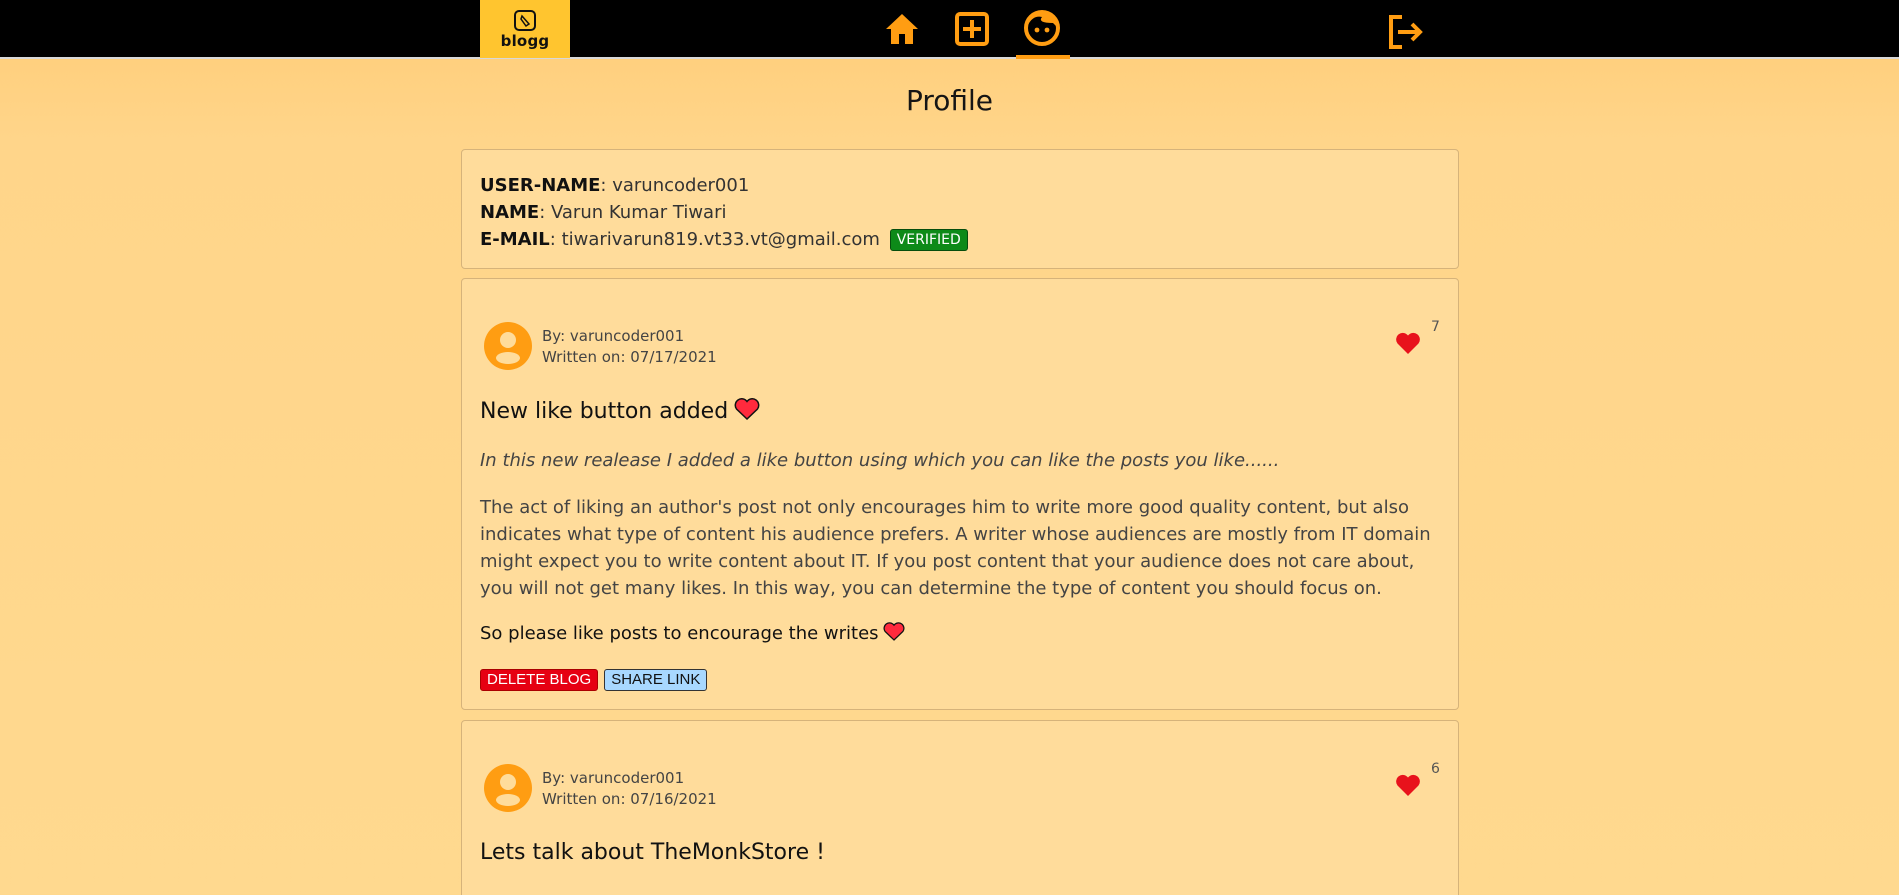  Describe the element at coordinates (714, 239) in the screenshot. I see `email-value: : tiwarivarun819.vt33.vt@gmail.com` at that location.